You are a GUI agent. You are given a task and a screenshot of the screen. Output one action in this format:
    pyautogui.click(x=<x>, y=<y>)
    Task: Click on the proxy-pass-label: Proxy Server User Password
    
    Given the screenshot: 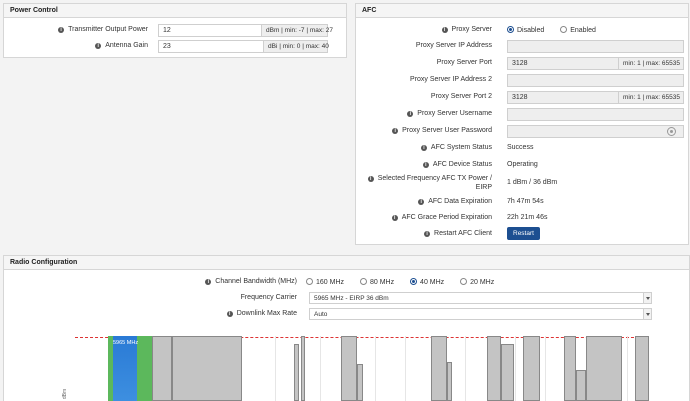 What is the action you would take?
    pyautogui.click(x=447, y=130)
    